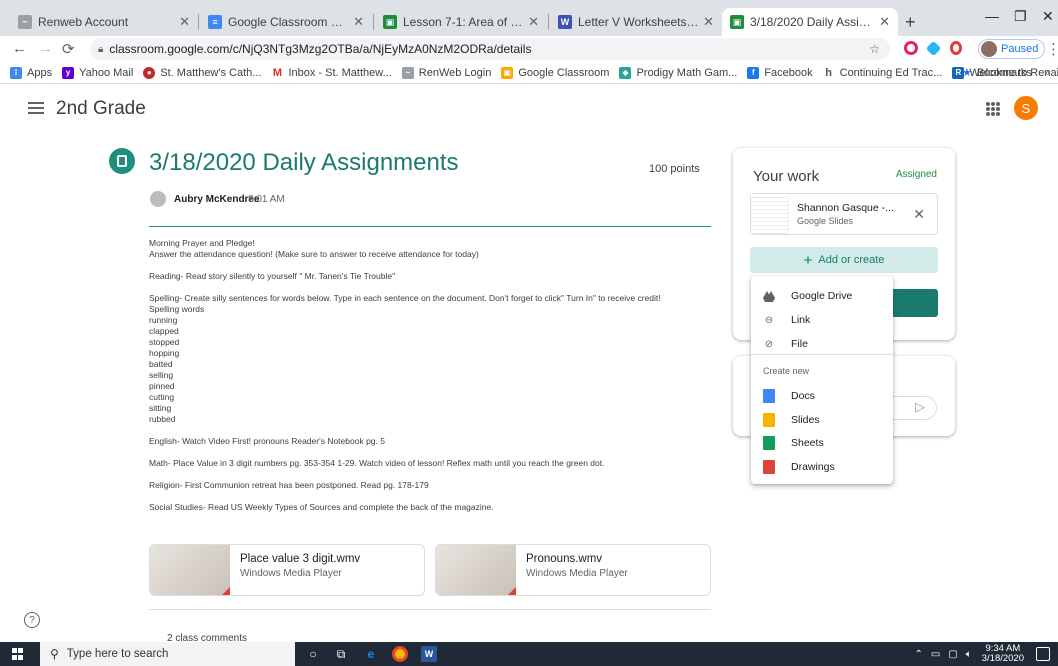 The height and width of the screenshot is (666, 1058). Describe the element at coordinates (822, 296) in the screenshot. I see `menu-item-google-drive: Google Drive` at that location.